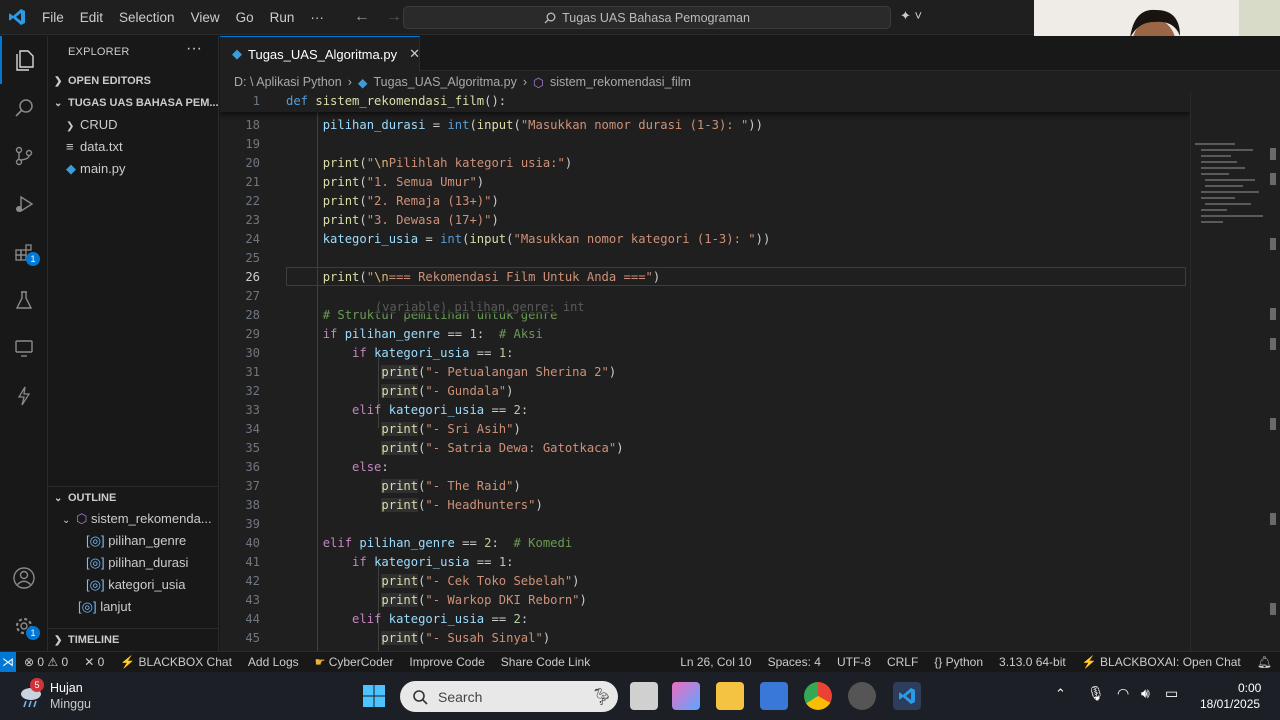  What do you see at coordinates (58, 640) in the screenshot?
I see `chevron-right-icon: ❯` at bounding box center [58, 640].